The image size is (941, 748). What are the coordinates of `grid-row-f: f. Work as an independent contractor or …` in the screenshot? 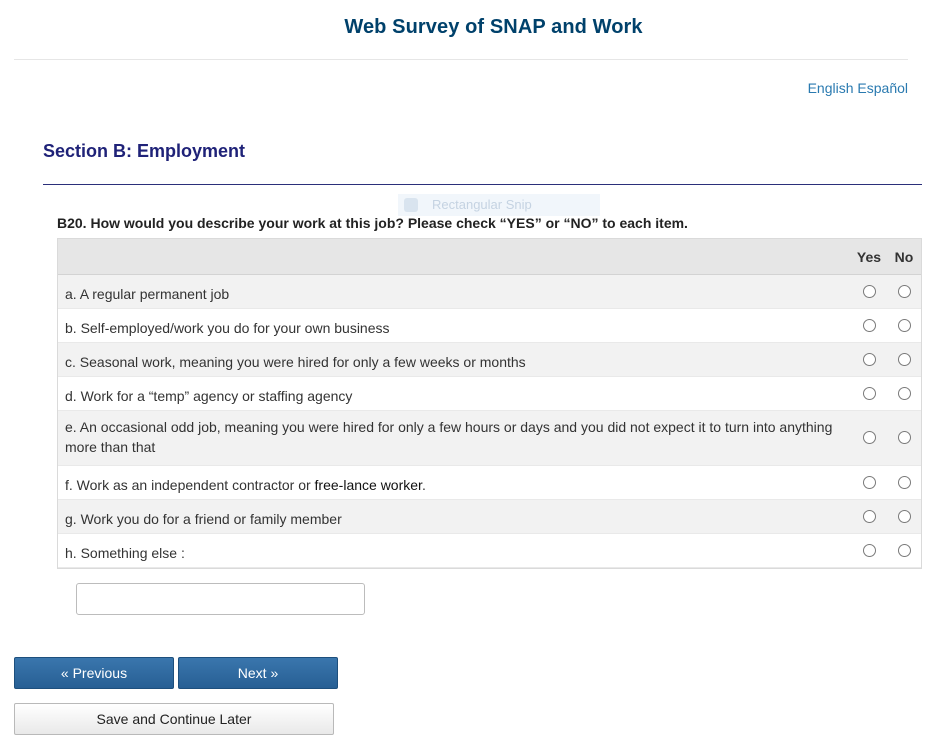 It's located at (489, 483).